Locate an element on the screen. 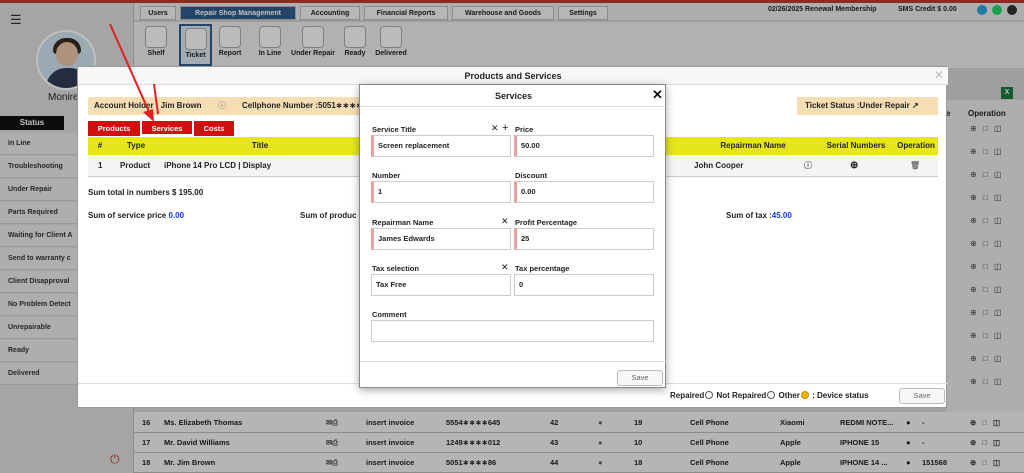 This screenshot has height=473, width=1024. tax-percentage-label: Tax percentage is located at coordinates (542, 268).